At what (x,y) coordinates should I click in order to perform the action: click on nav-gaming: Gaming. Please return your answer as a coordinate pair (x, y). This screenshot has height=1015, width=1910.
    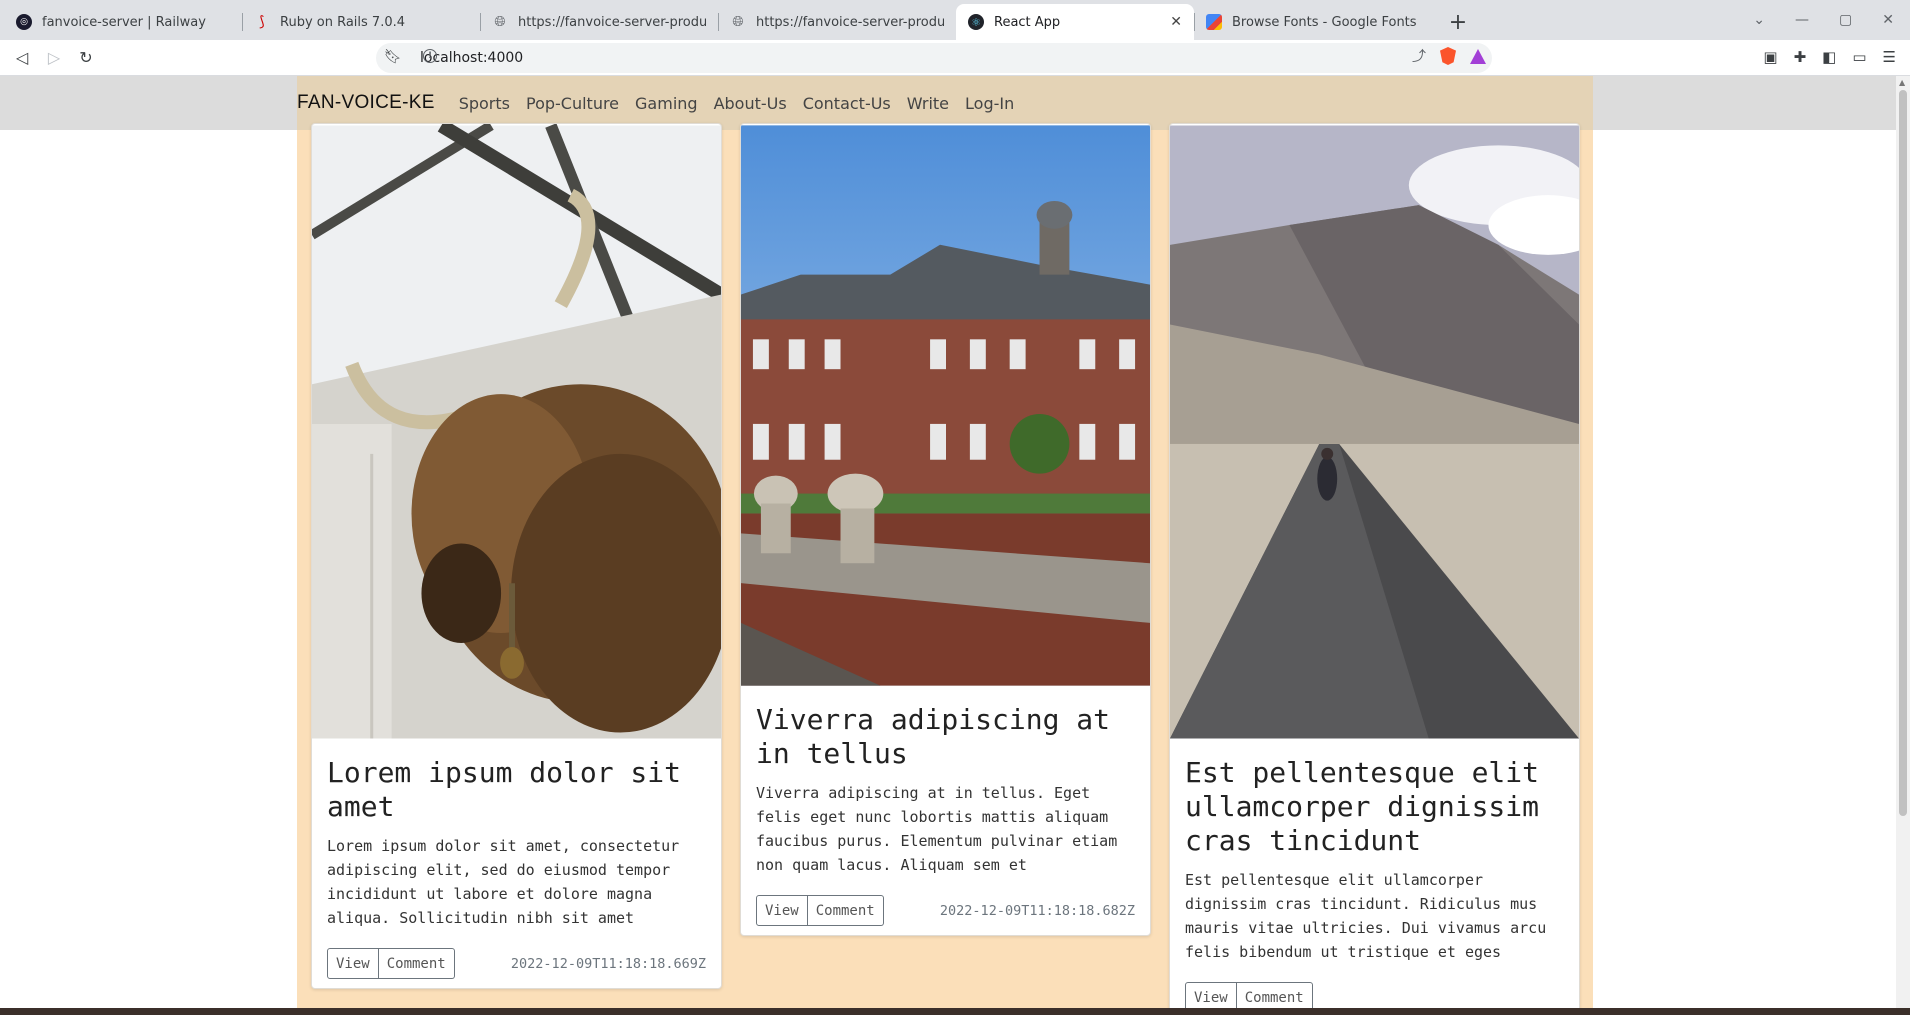
    Looking at the image, I should click on (666, 103).